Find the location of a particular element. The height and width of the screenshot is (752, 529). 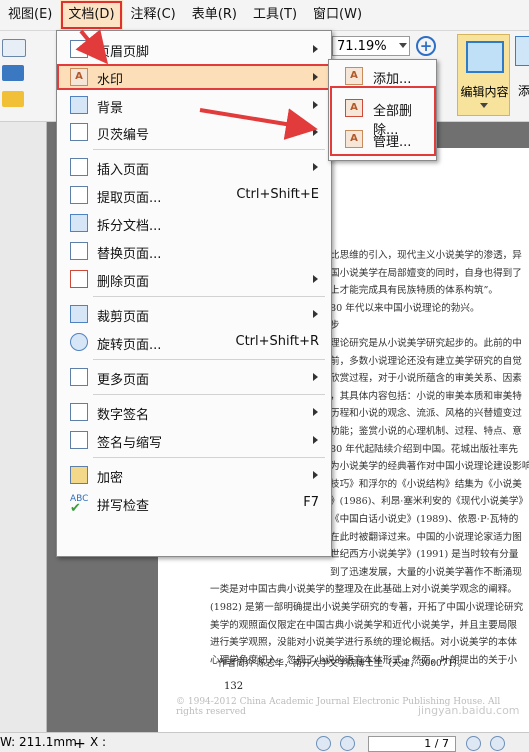

menu-item-digital-signature: 数字签名 is located at coordinates (194, 412).